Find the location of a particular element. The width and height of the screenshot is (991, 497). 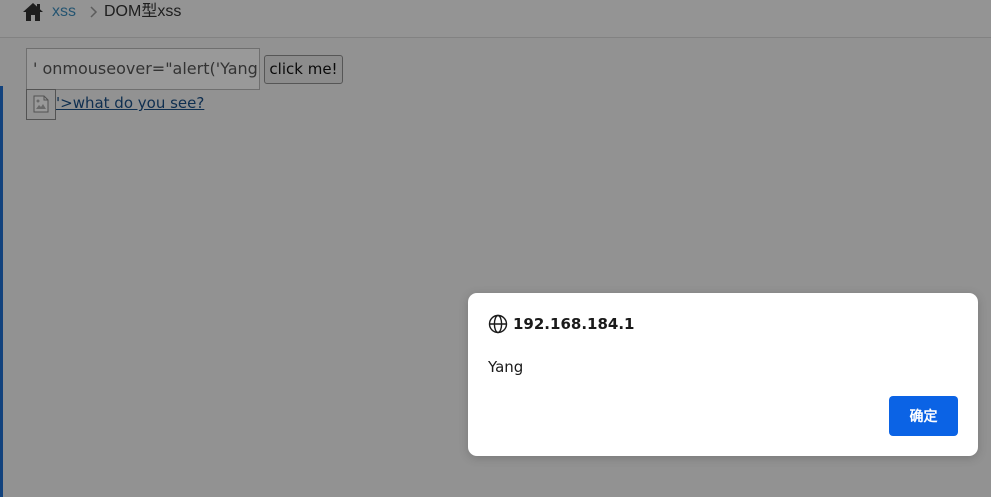

globe-icon is located at coordinates (498, 324).